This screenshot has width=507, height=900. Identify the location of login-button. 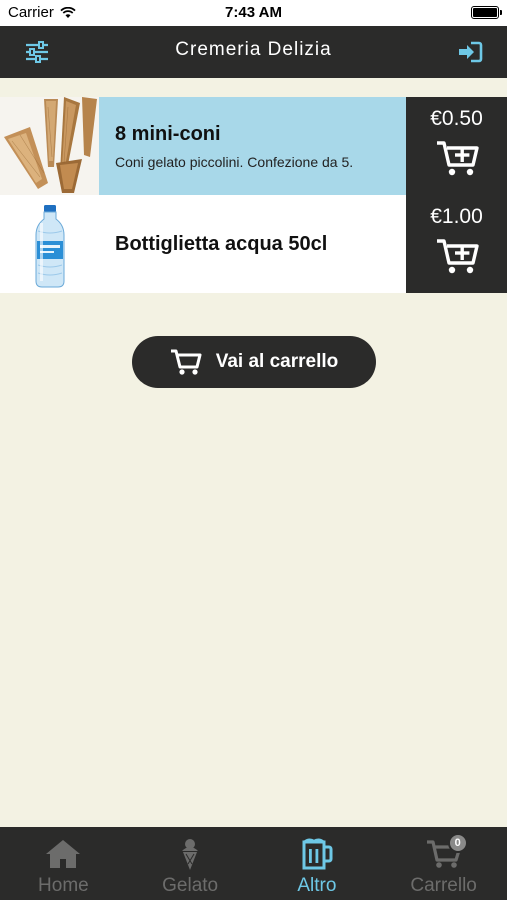
(470, 52).